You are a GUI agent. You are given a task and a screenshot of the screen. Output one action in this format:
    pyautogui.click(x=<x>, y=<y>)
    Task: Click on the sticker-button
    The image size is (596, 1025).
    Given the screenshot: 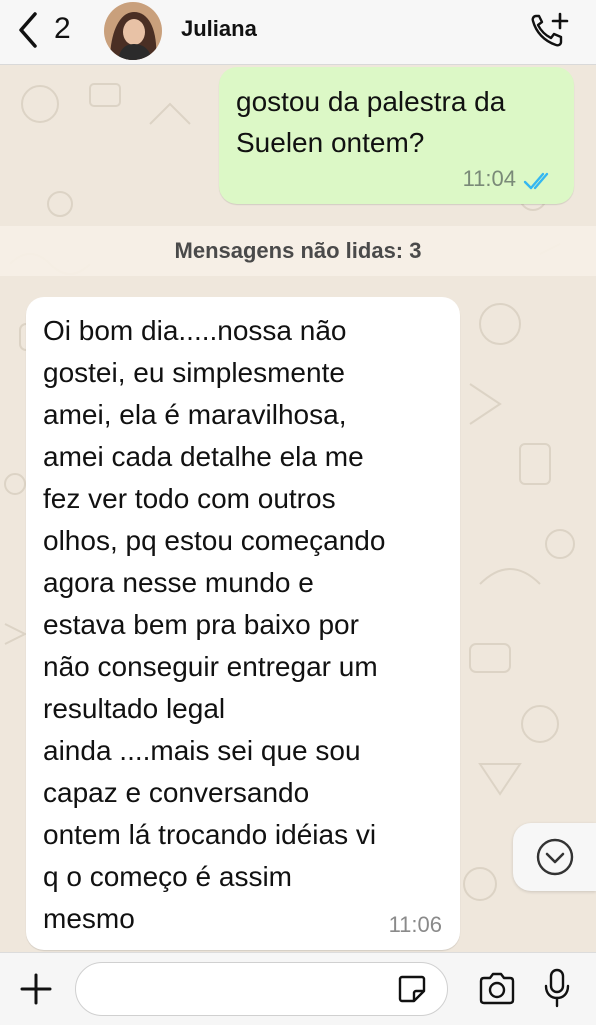 What is the action you would take?
    pyautogui.click(x=412, y=989)
    